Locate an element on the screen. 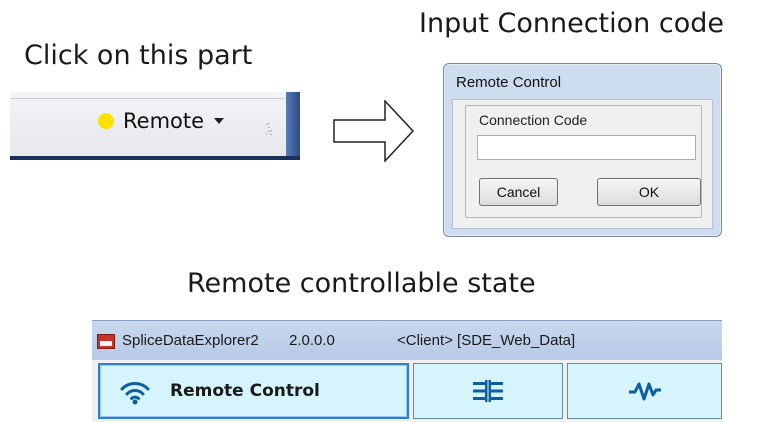 The width and height of the screenshot is (776, 422). remote-control-dialog: Remote Control Connection Code Cancel OK is located at coordinates (582, 150).